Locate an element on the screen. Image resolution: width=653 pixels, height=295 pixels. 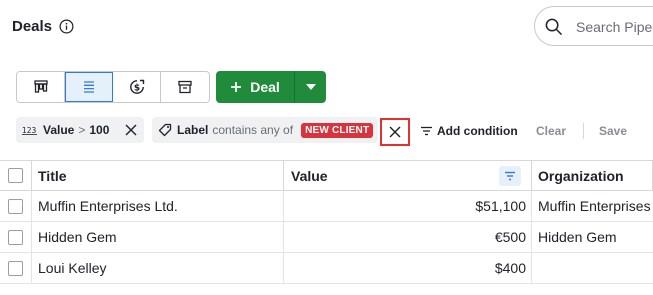
save-button: Save is located at coordinates (613, 131).